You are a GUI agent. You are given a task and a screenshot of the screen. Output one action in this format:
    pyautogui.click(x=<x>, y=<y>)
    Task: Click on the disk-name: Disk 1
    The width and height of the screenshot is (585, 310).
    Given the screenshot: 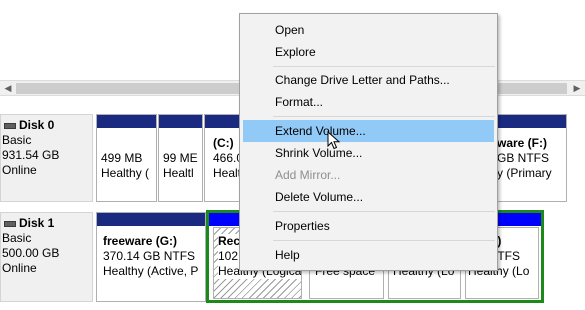 What is the action you would take?
    pyautogui.click(x=37, y=223)
    